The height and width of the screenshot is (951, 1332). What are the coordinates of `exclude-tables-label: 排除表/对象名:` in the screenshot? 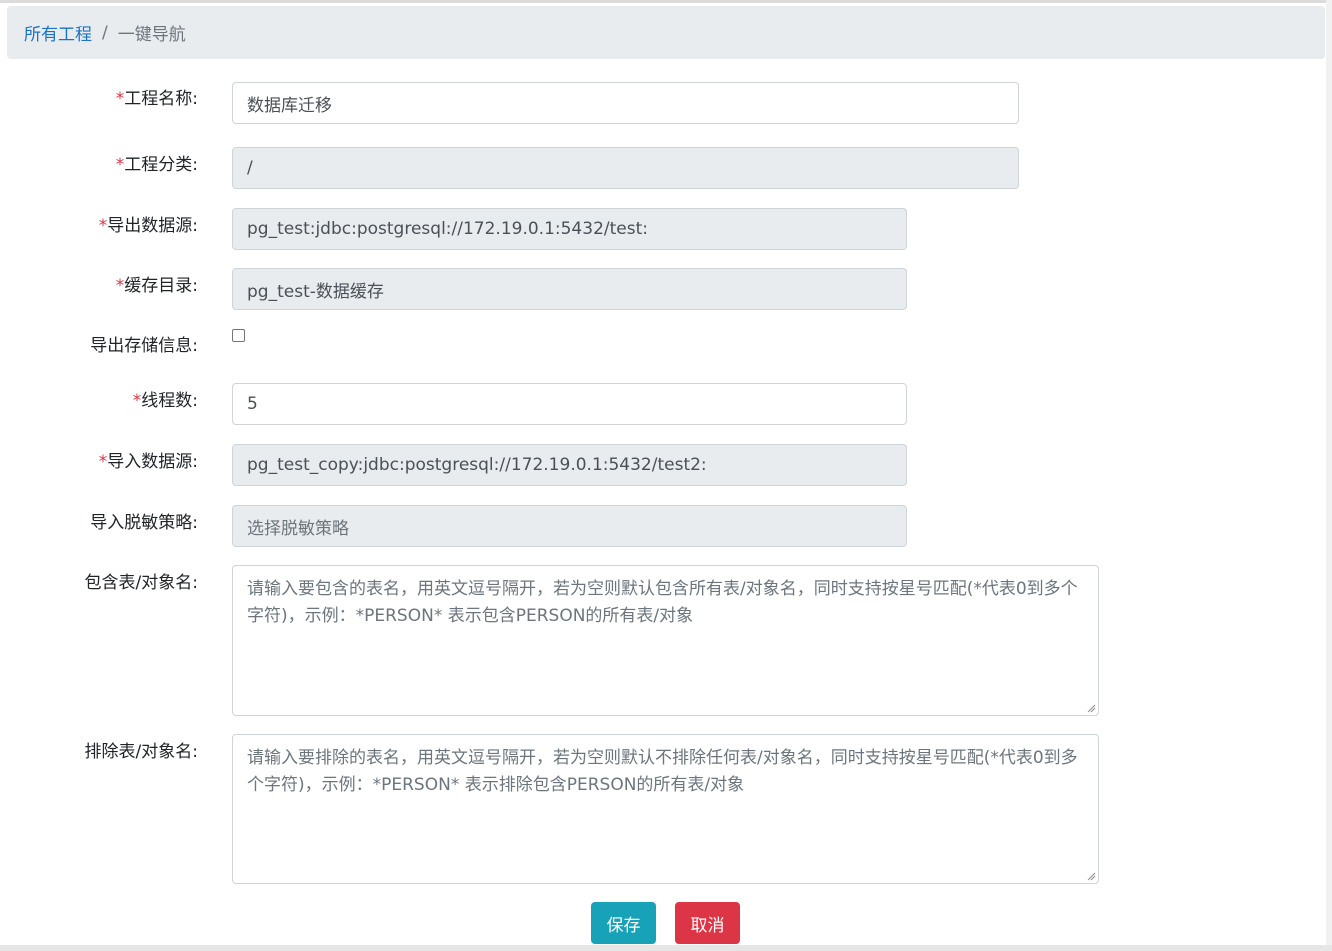 It's located at (141, 752).